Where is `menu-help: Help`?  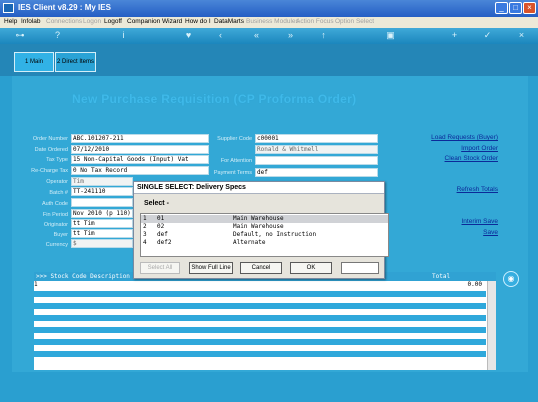
menu-help: Help is located at coordinates (10, 21).